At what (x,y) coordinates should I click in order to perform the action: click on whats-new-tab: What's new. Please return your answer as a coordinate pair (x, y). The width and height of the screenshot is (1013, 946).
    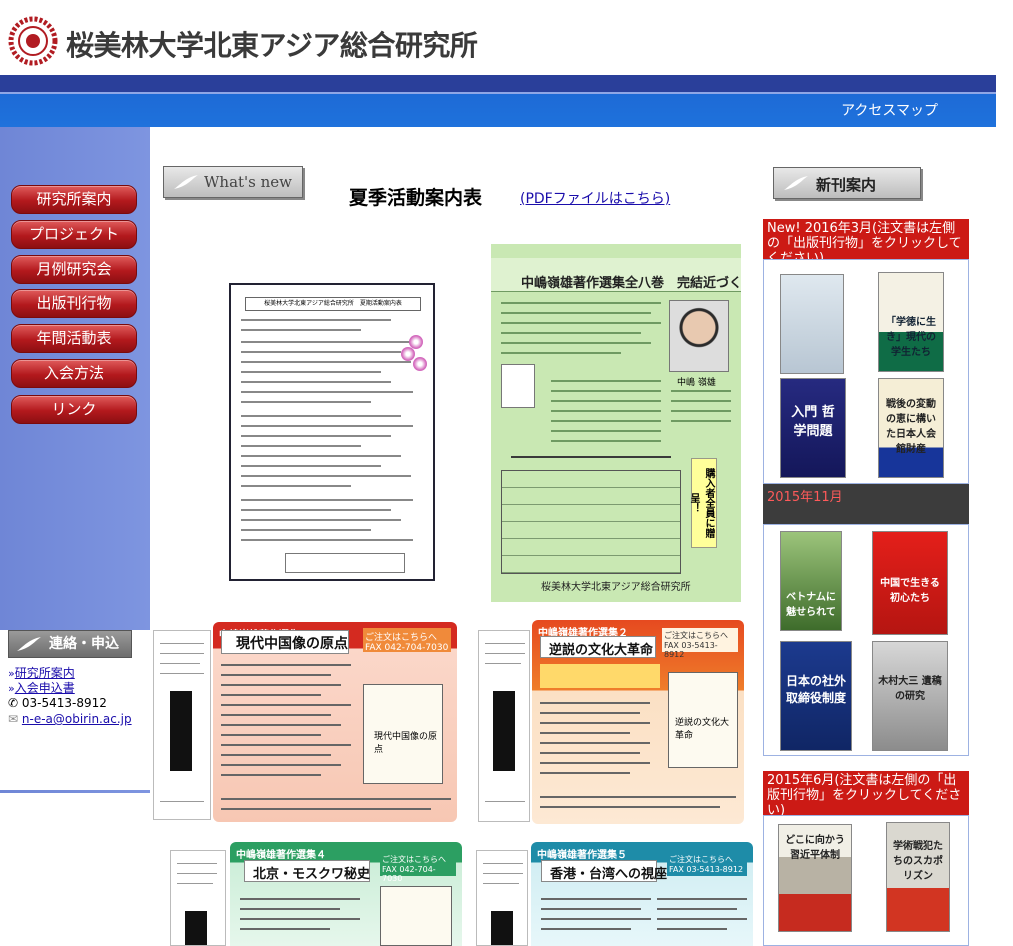
    Looking at the image, I should click on (233, 182).